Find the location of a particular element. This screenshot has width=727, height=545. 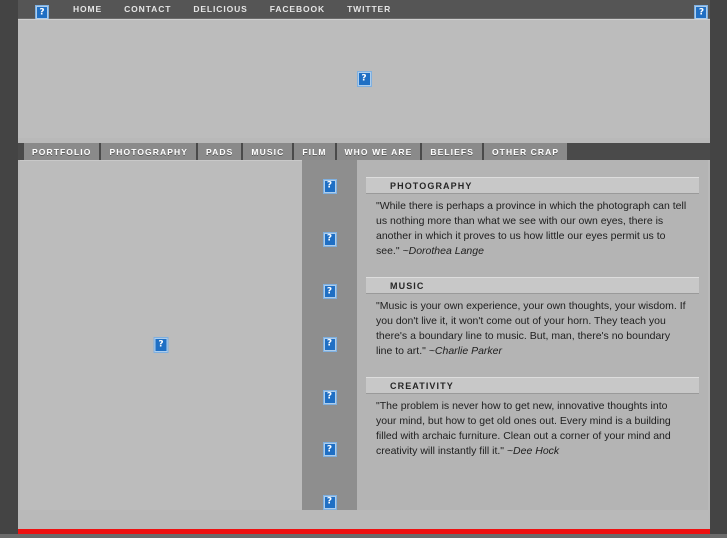

quote-heading: PHOTOGRAPHY is located at coordinates (532, 185).